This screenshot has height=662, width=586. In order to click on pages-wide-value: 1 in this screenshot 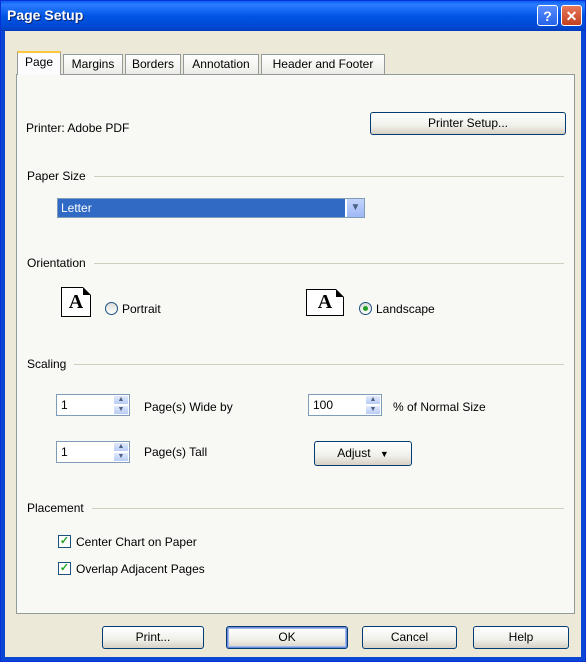, I will do `click(64, 405)`.